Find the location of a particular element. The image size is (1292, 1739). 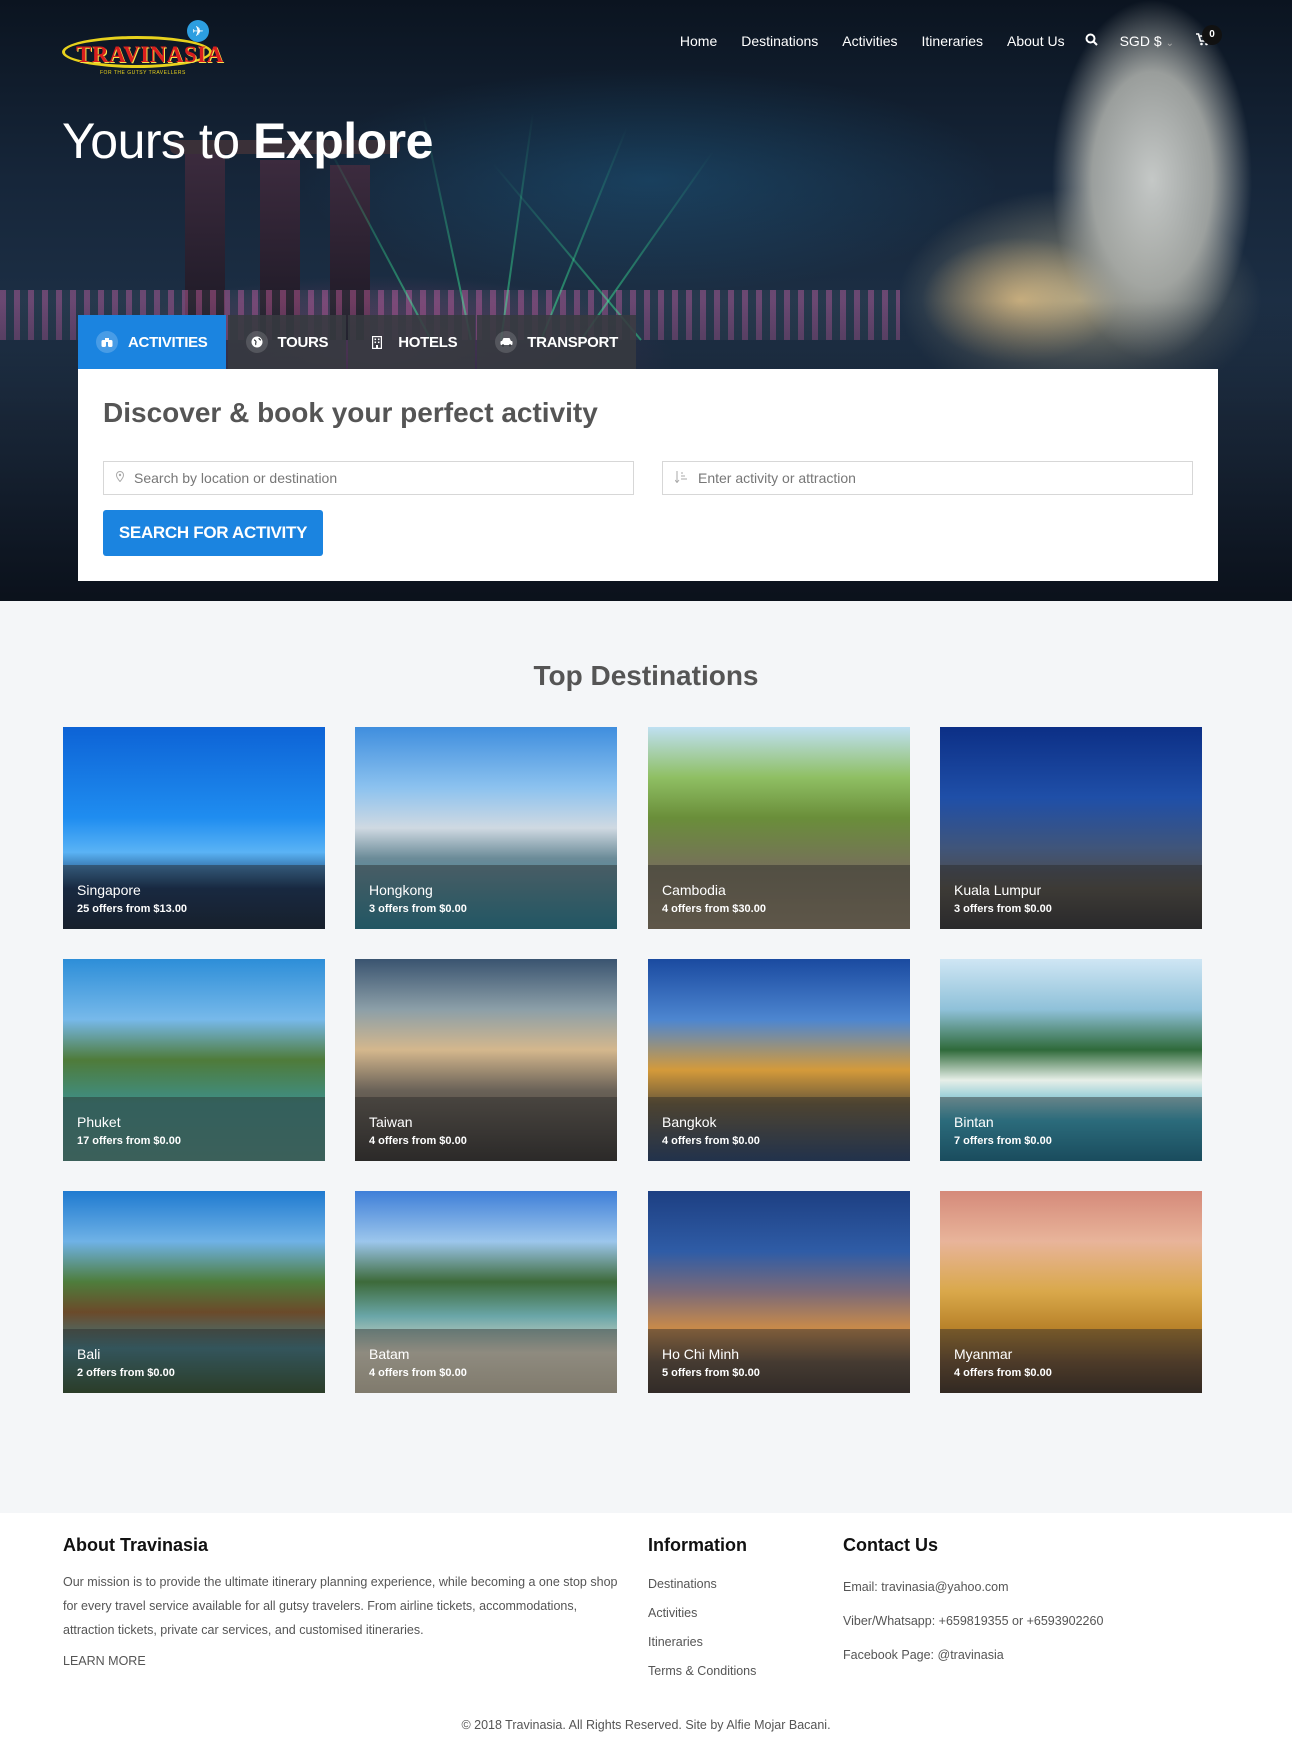

footer-link-destinations: Destinations is located at coordinates (702, 1584).